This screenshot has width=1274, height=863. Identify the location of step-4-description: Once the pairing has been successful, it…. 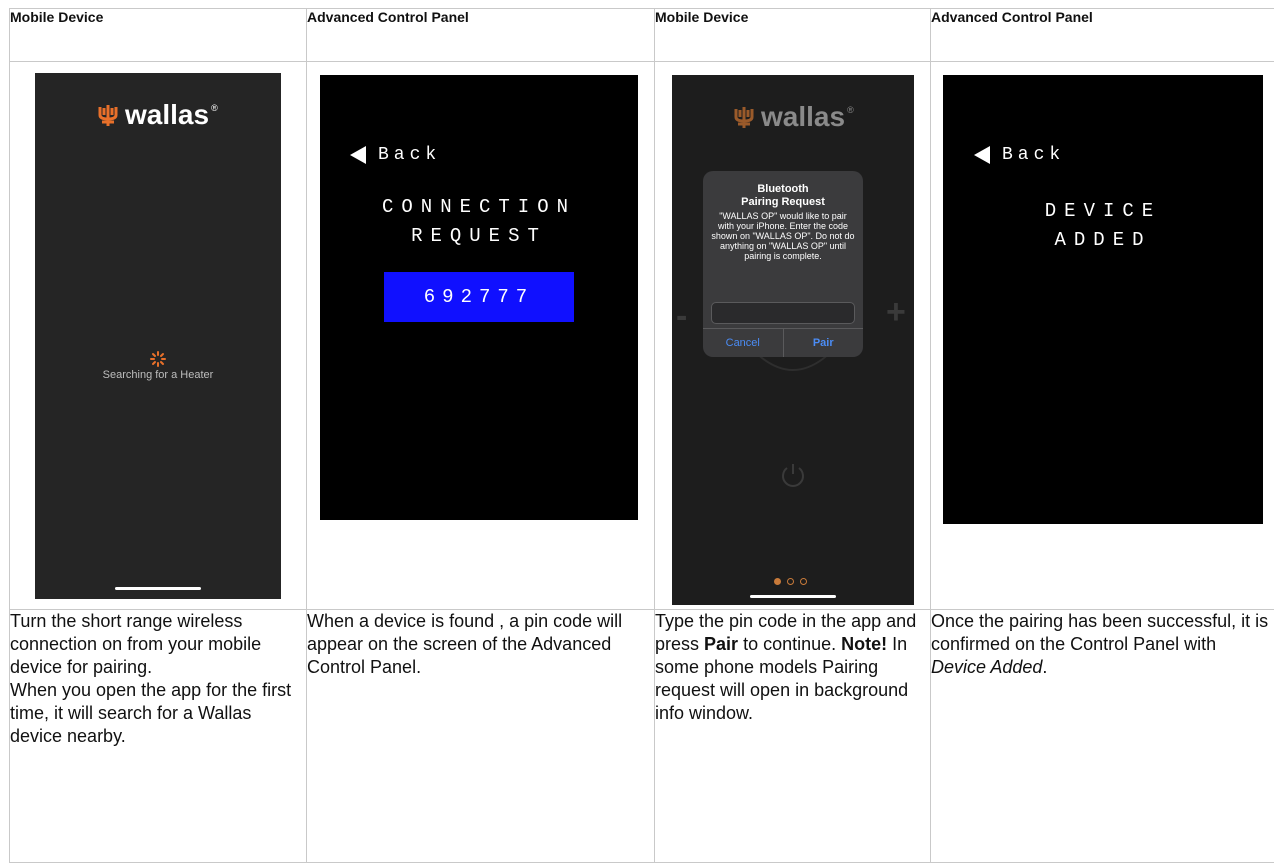
(1102, 736).